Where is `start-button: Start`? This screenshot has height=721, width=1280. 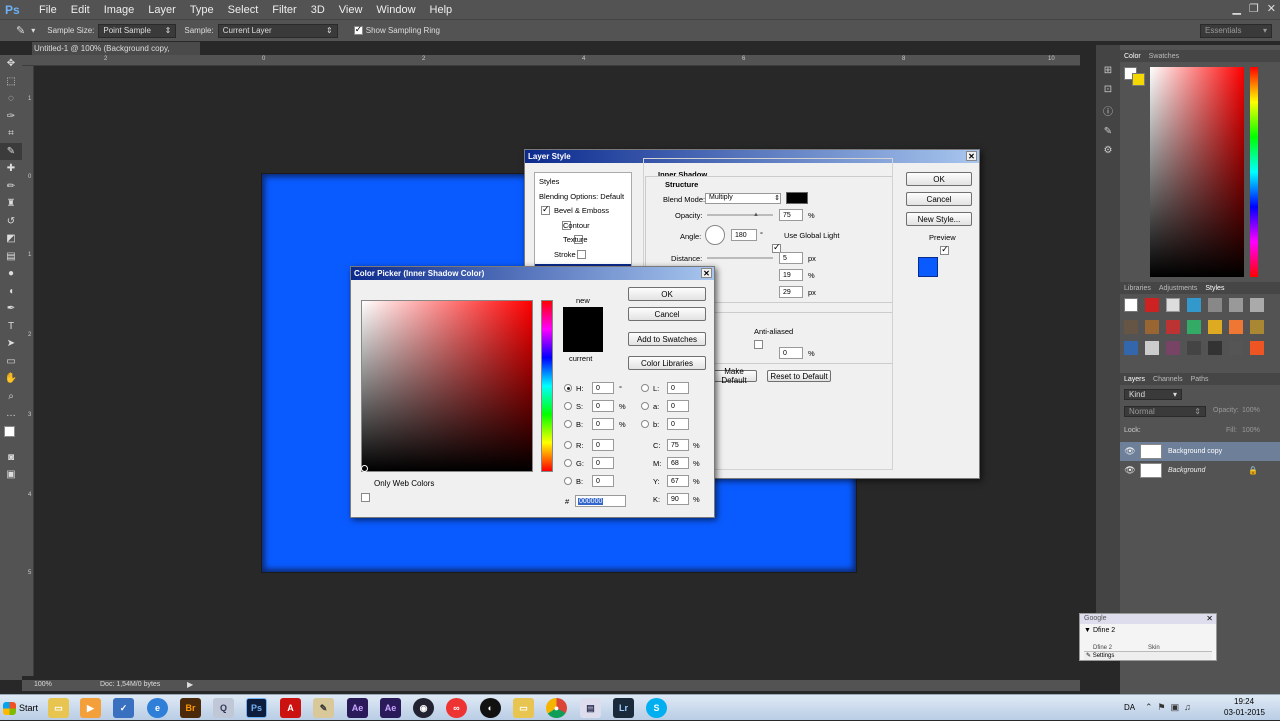
start-button: Start is located at coordinates (19, 708).